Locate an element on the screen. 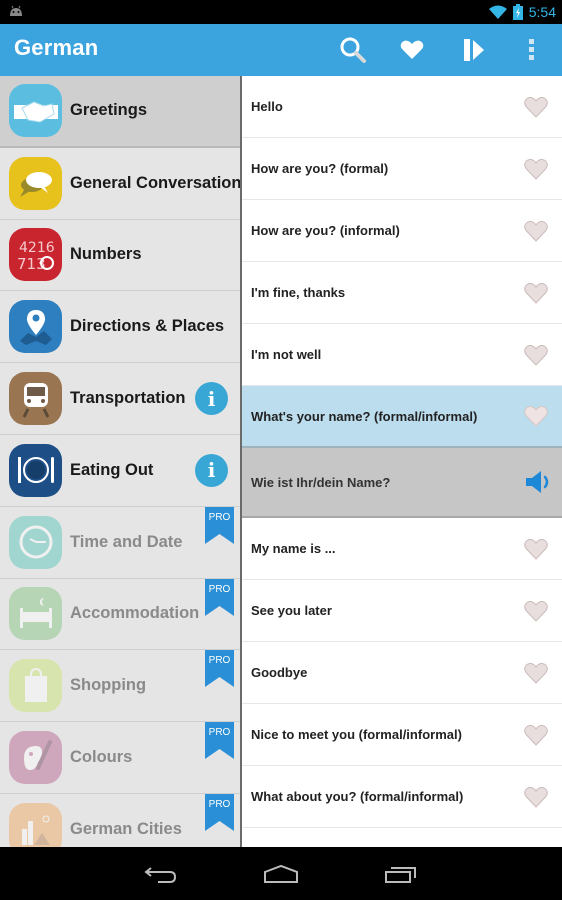 Image resolution: width=562 pixels, height=900 pixels. recent-apps-button is located at coordinates (401, 874).